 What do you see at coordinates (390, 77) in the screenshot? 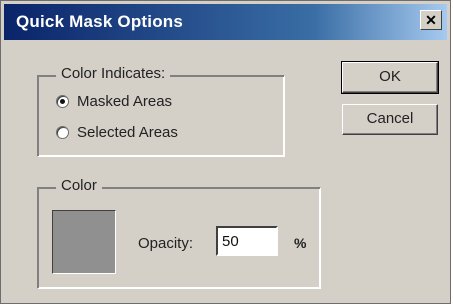
I see `ok-button: OK` at bounding box center [390, 77].